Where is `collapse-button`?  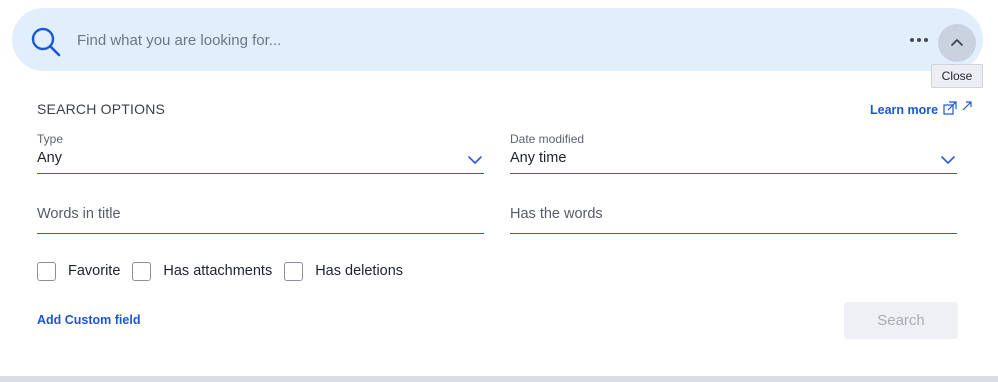
collapse-button is located at coordinates (957, 43).